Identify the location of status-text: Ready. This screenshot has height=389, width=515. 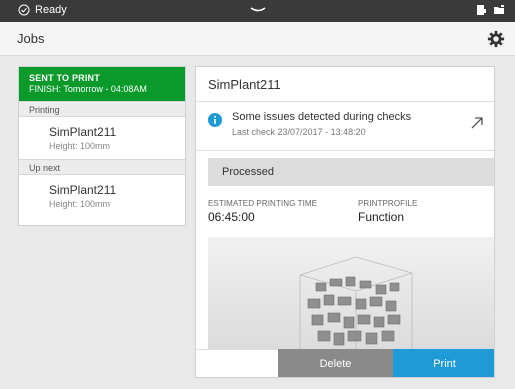
(51, 10).